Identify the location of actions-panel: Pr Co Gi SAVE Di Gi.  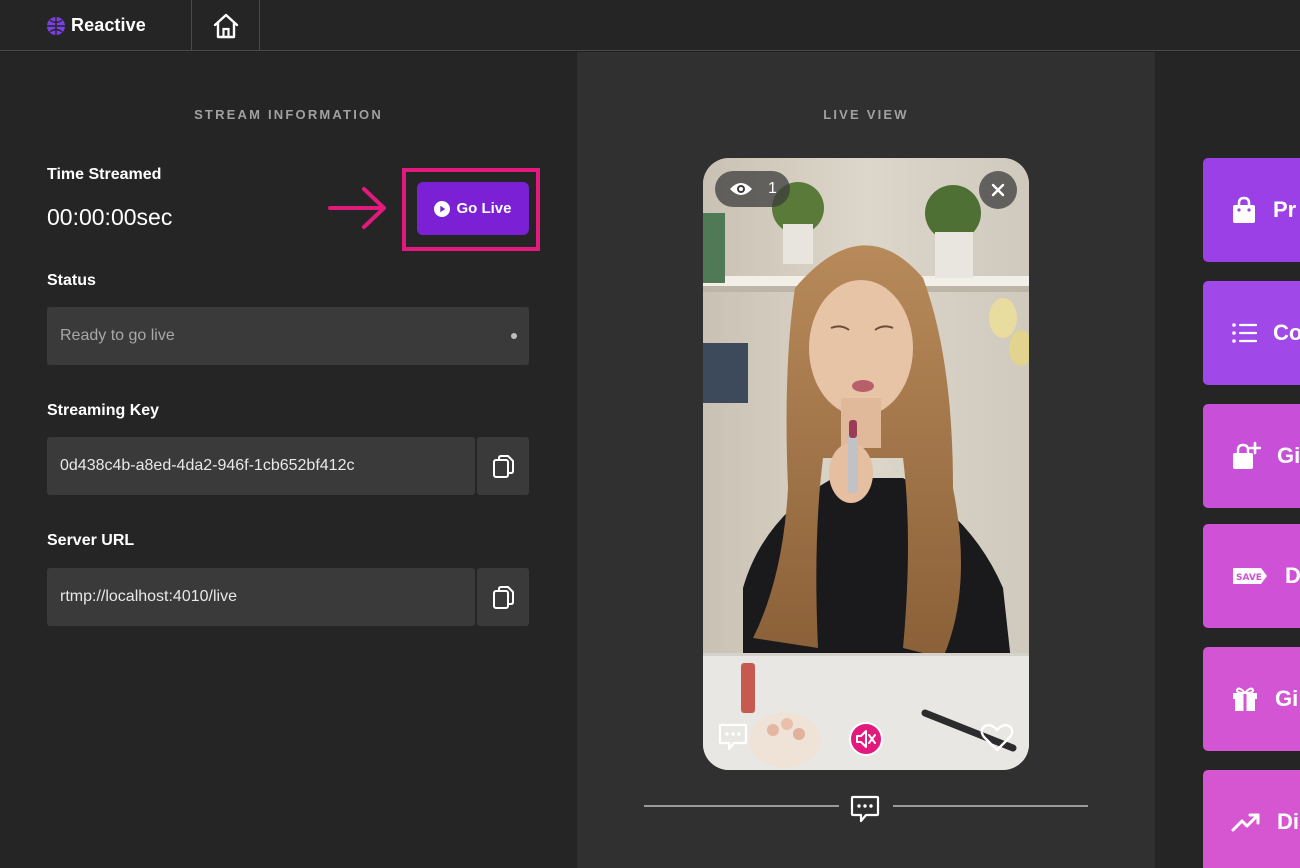
(1227, 460).